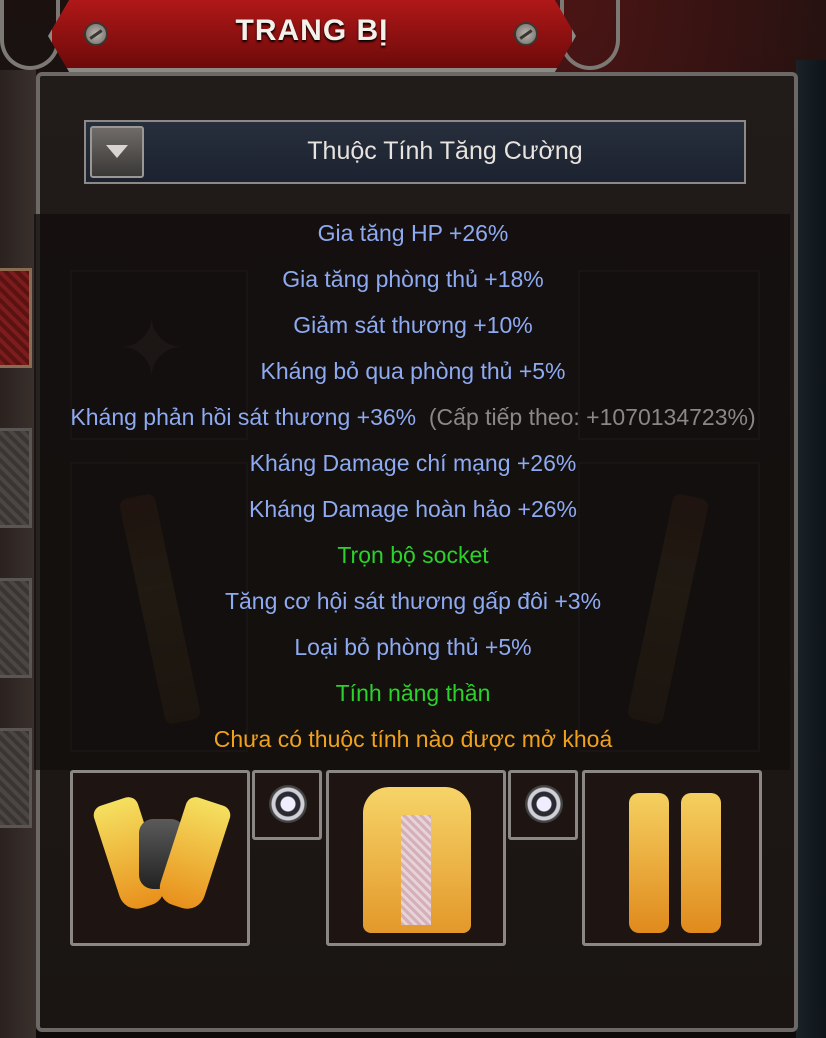 This screenshot has height=1038, width=826. I want to click on attribute-line: Giảm sát thương +10%, so click(413, 325).